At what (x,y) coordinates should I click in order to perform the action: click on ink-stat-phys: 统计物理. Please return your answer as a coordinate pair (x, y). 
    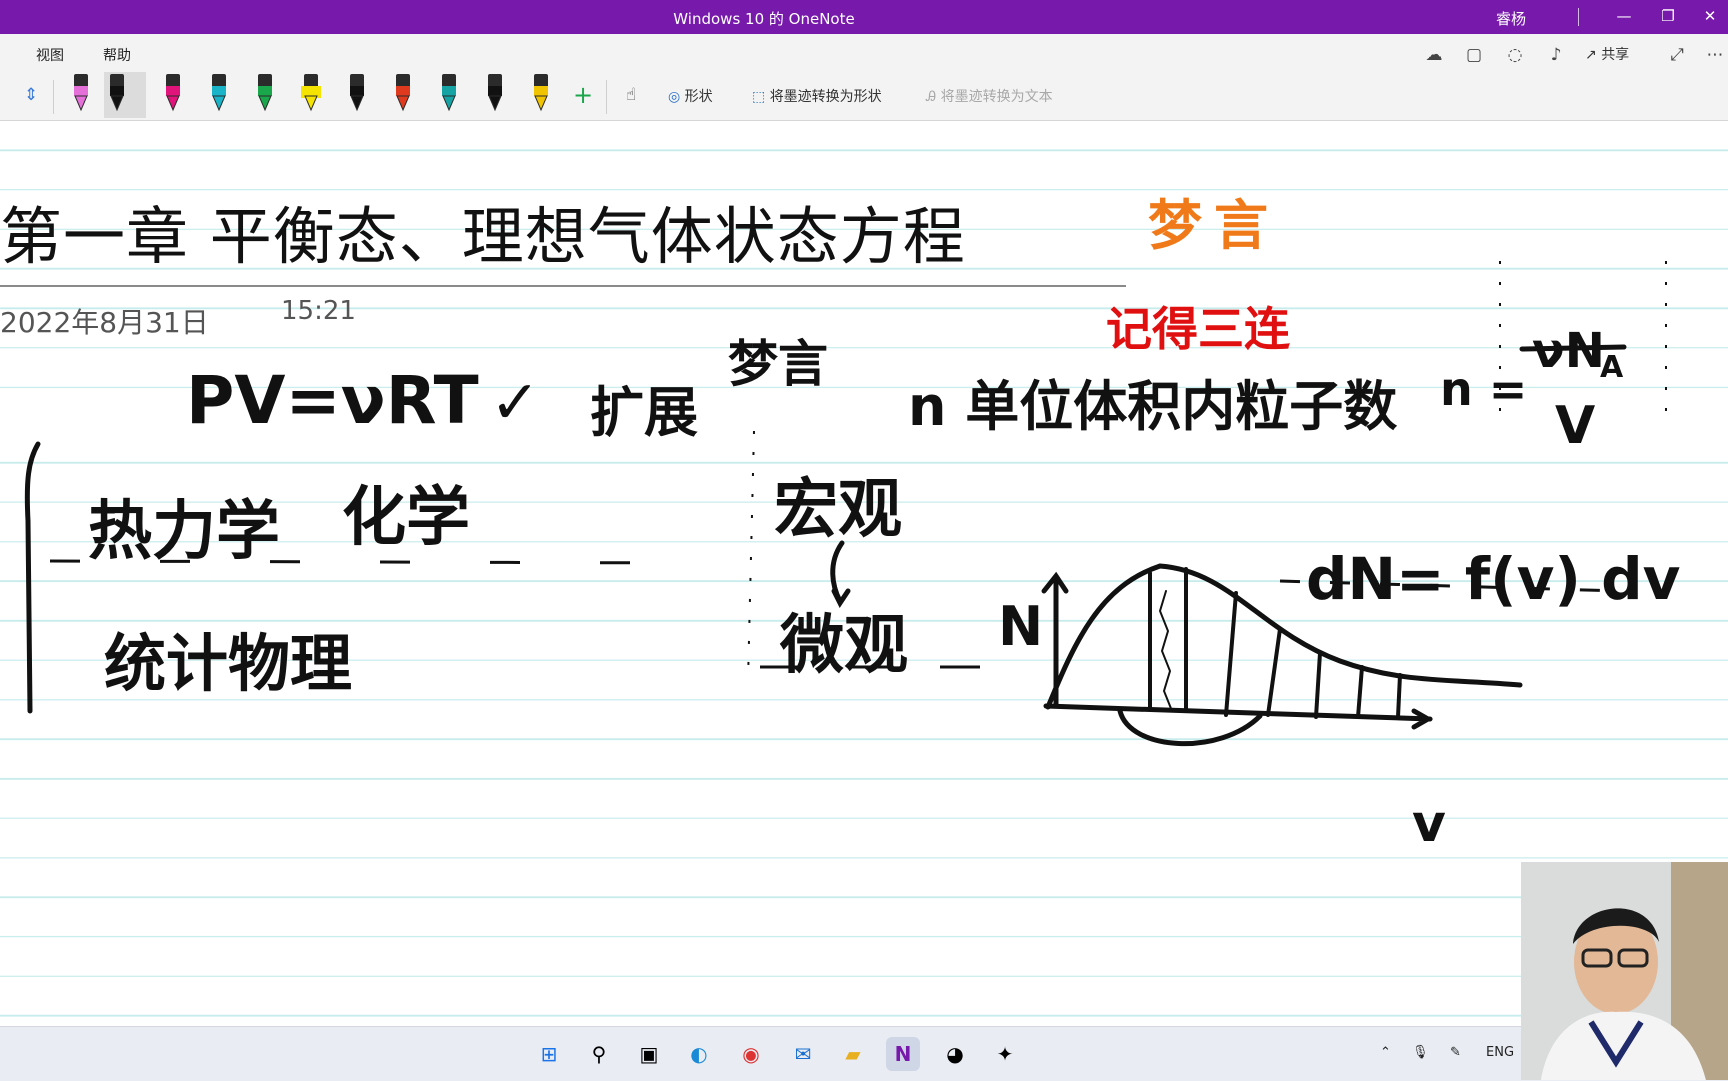
    Looking at the image, I should click on (228, 663).